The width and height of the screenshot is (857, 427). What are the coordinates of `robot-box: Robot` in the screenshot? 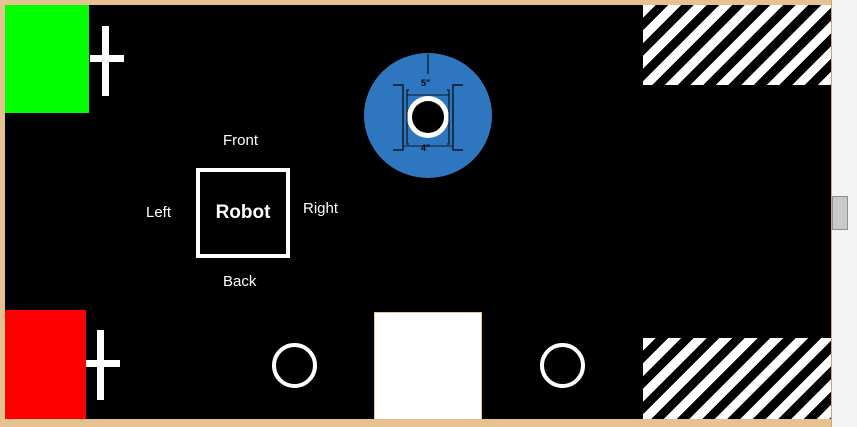 It's located at (243, 213).